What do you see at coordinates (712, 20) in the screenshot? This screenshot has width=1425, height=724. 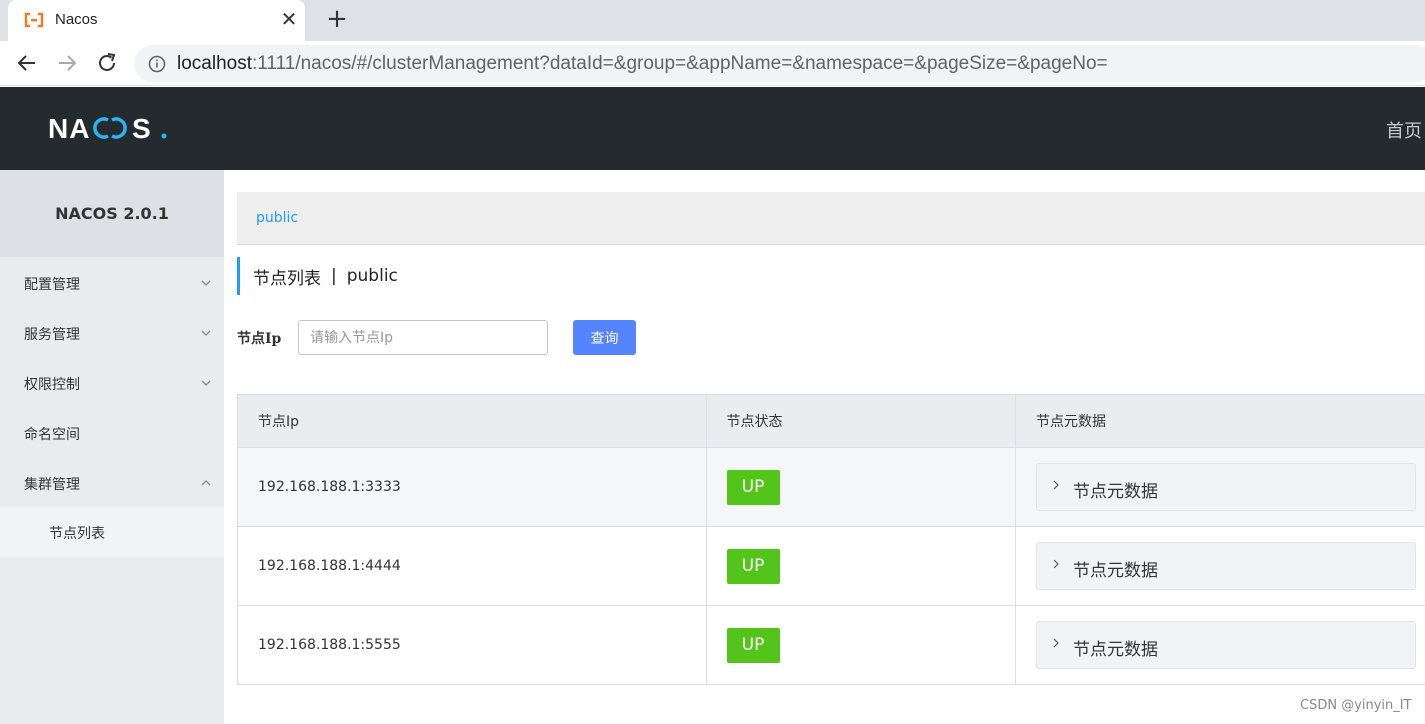 I see `browser-tab-bar: Nacos ✕ +` at bounding box center [712, 20].